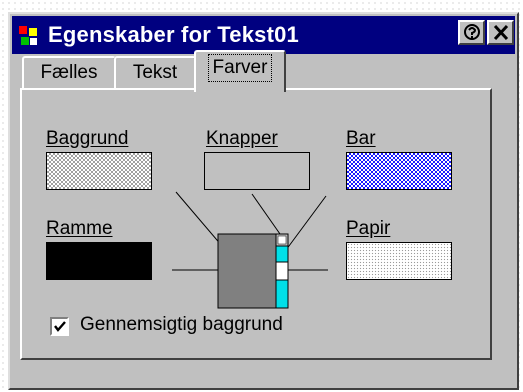  I want to click on transparent-background-label: Gennemsigtig baggrund, so click(181, 325).